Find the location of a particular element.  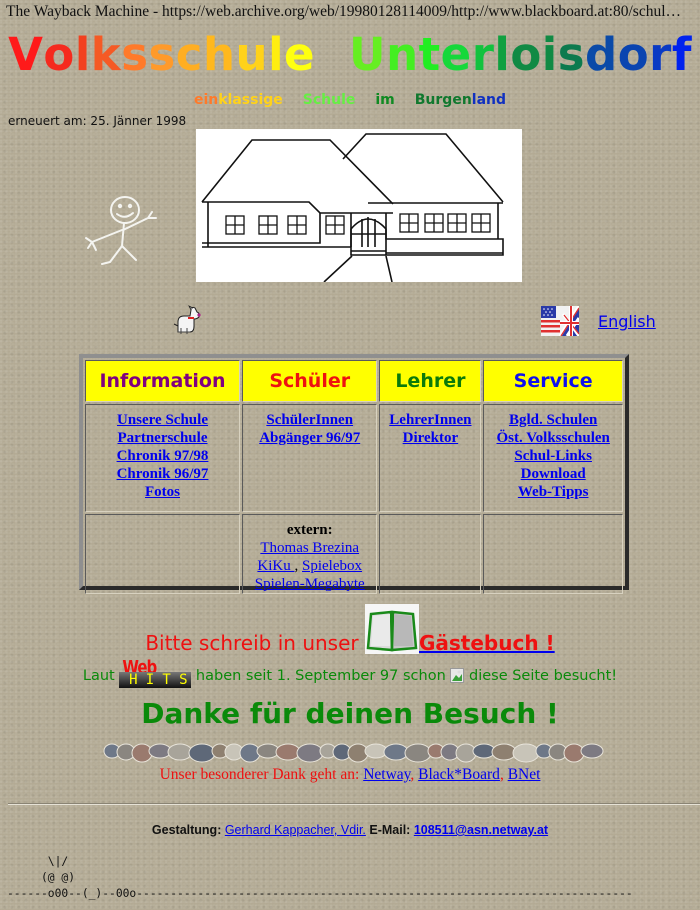

link-download: Download is located at coordinates (553, 474).